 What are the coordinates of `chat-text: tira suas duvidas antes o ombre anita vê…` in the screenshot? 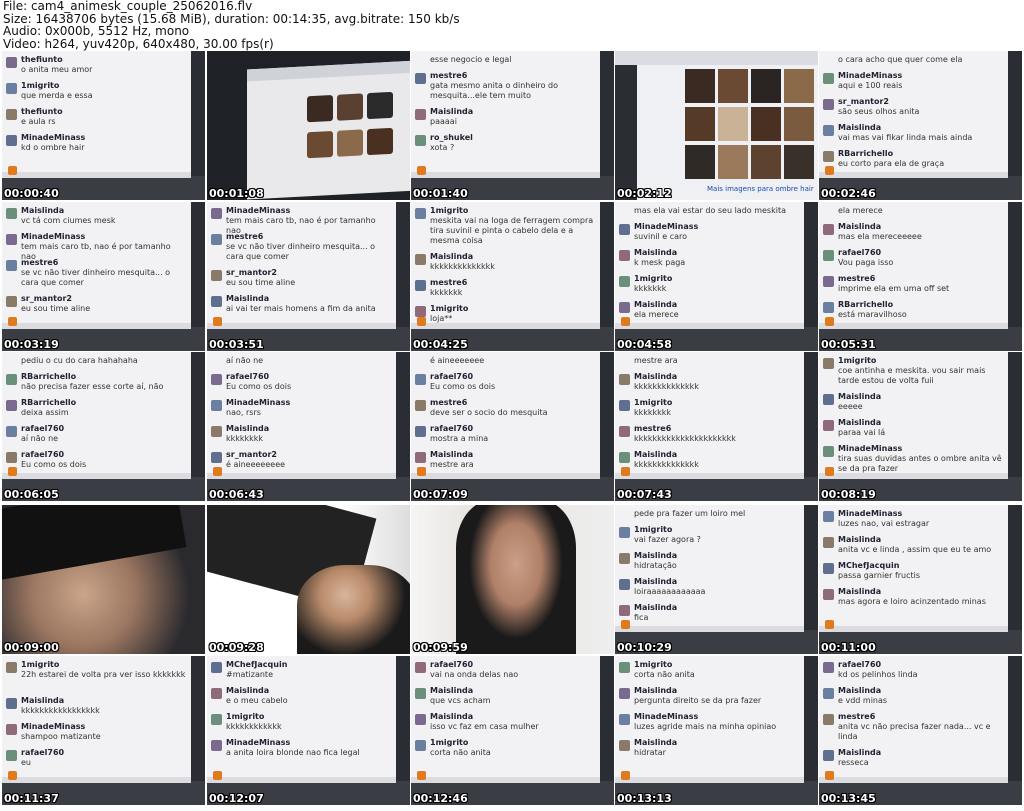 It's located at (920, 463).